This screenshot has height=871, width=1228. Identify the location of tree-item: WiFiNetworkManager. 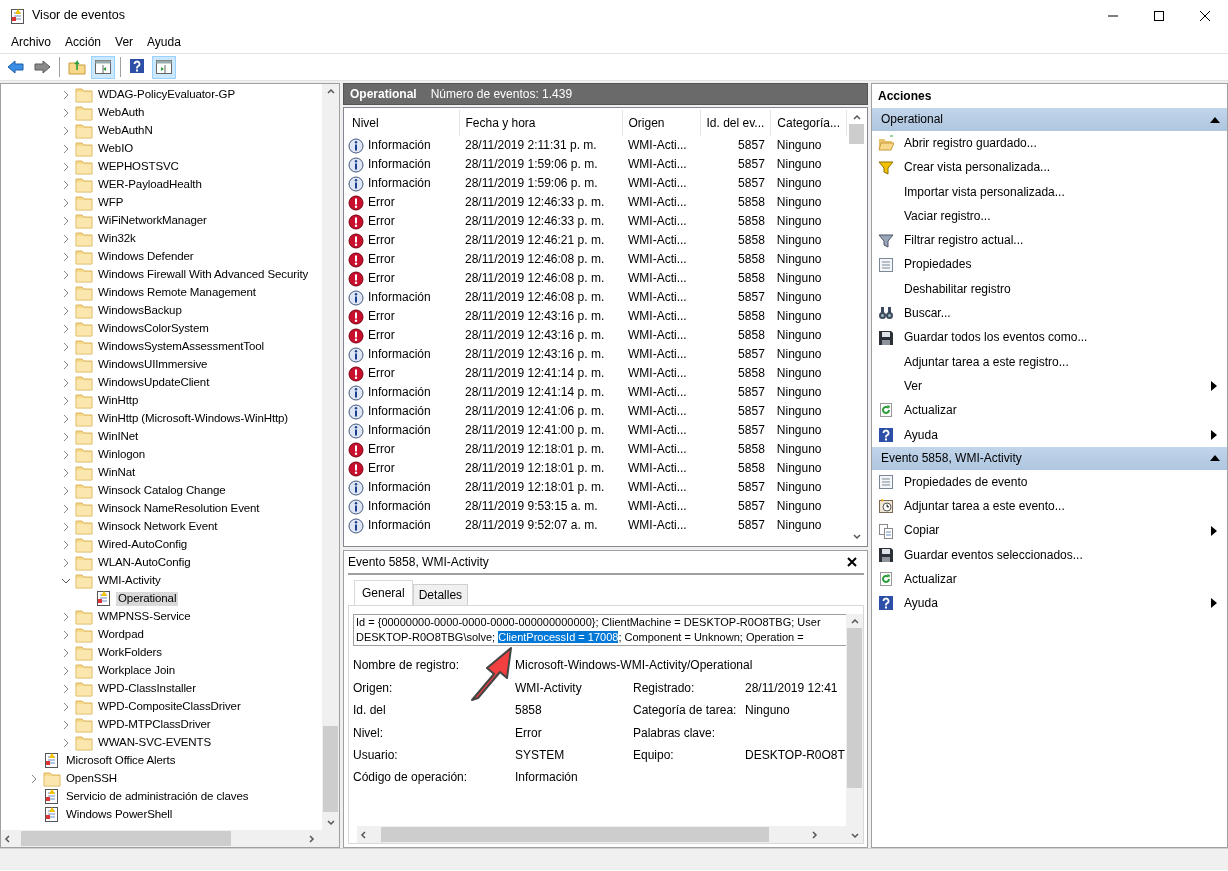
(152, 221).